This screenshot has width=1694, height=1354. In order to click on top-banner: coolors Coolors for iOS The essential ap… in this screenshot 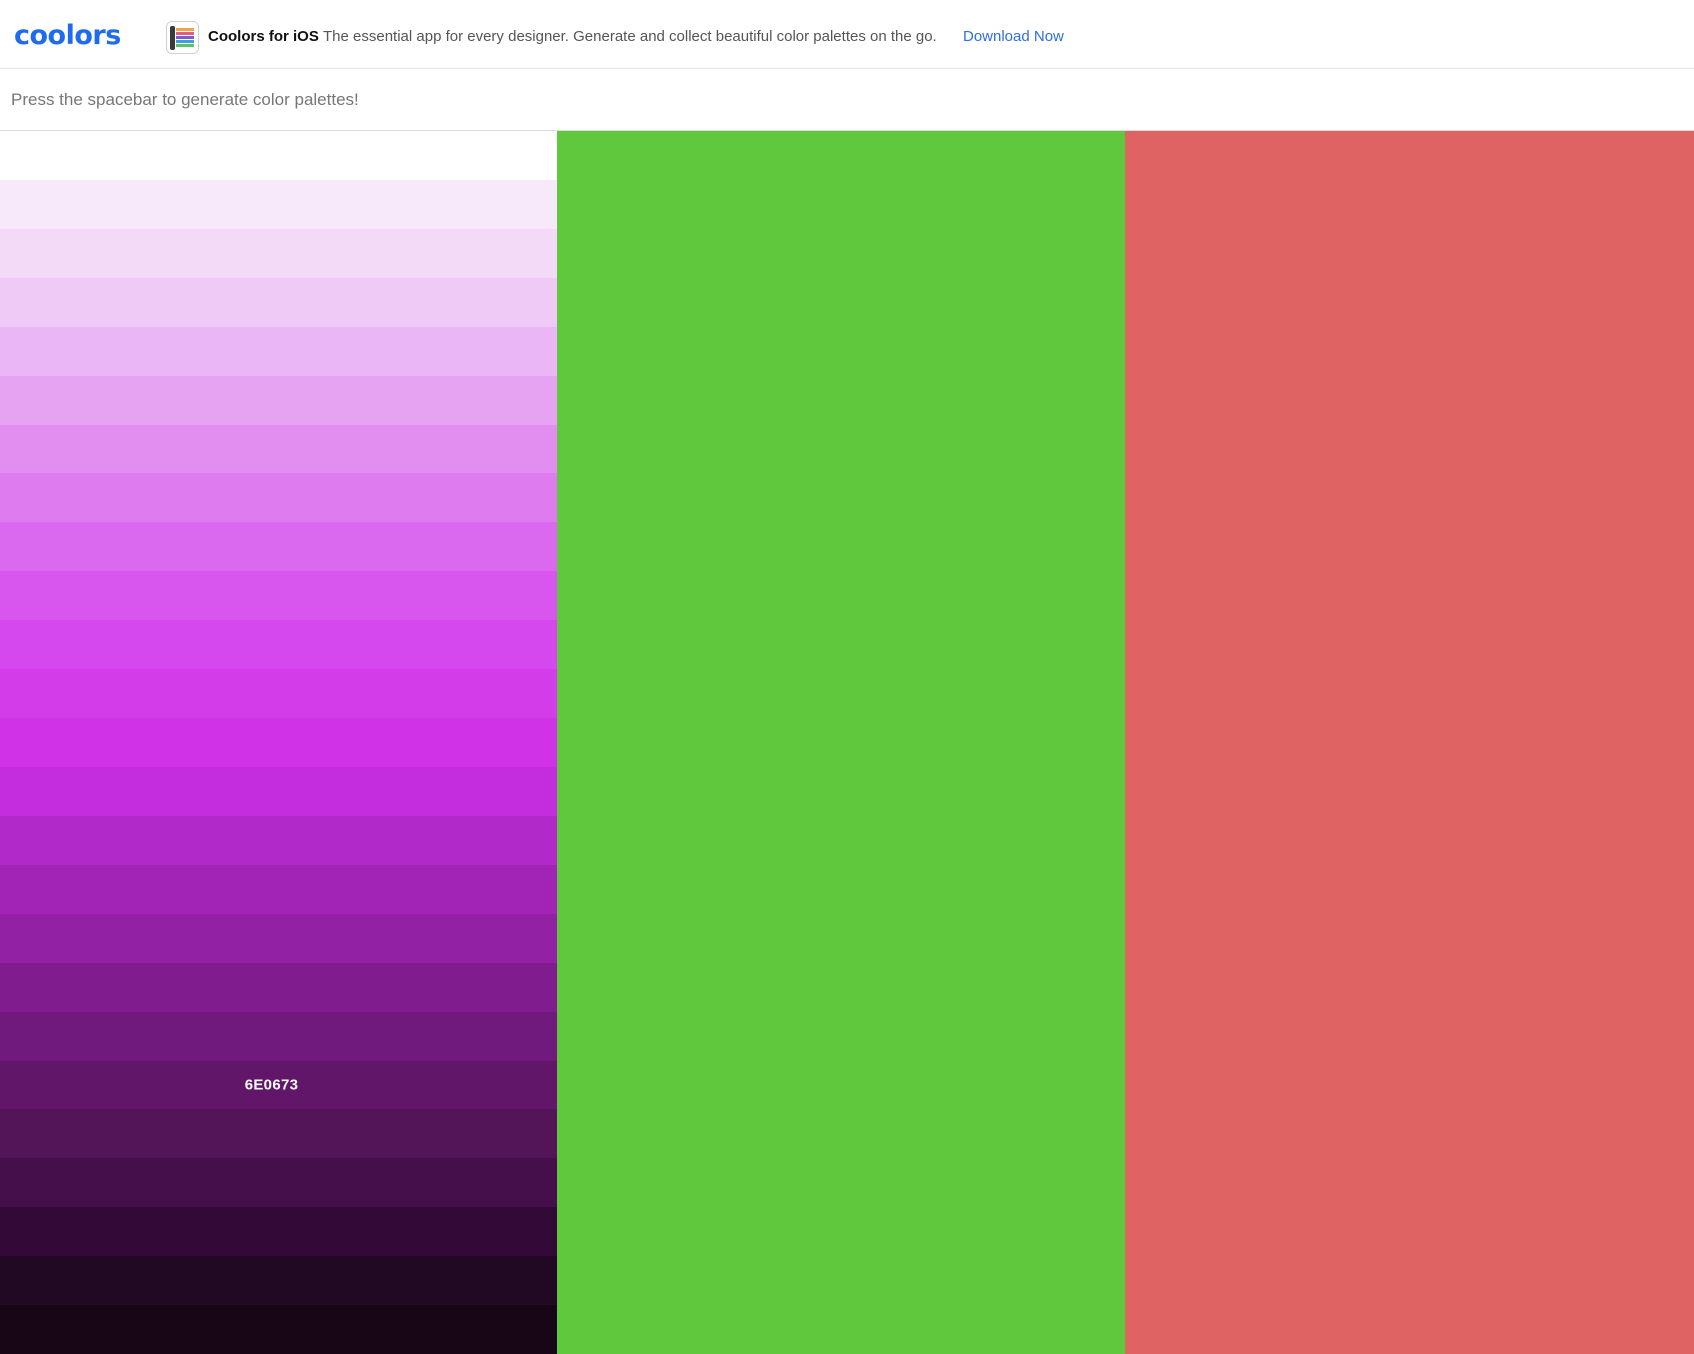, I will do `click(847, 34)`.